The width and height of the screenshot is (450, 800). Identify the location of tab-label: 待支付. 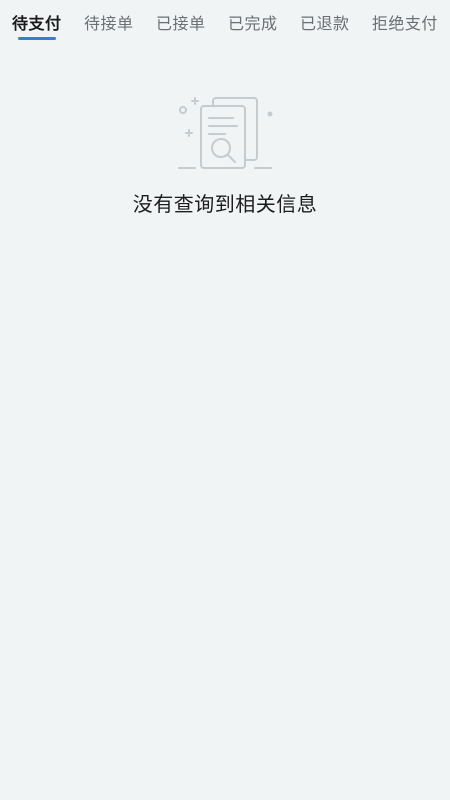
(37, 23).